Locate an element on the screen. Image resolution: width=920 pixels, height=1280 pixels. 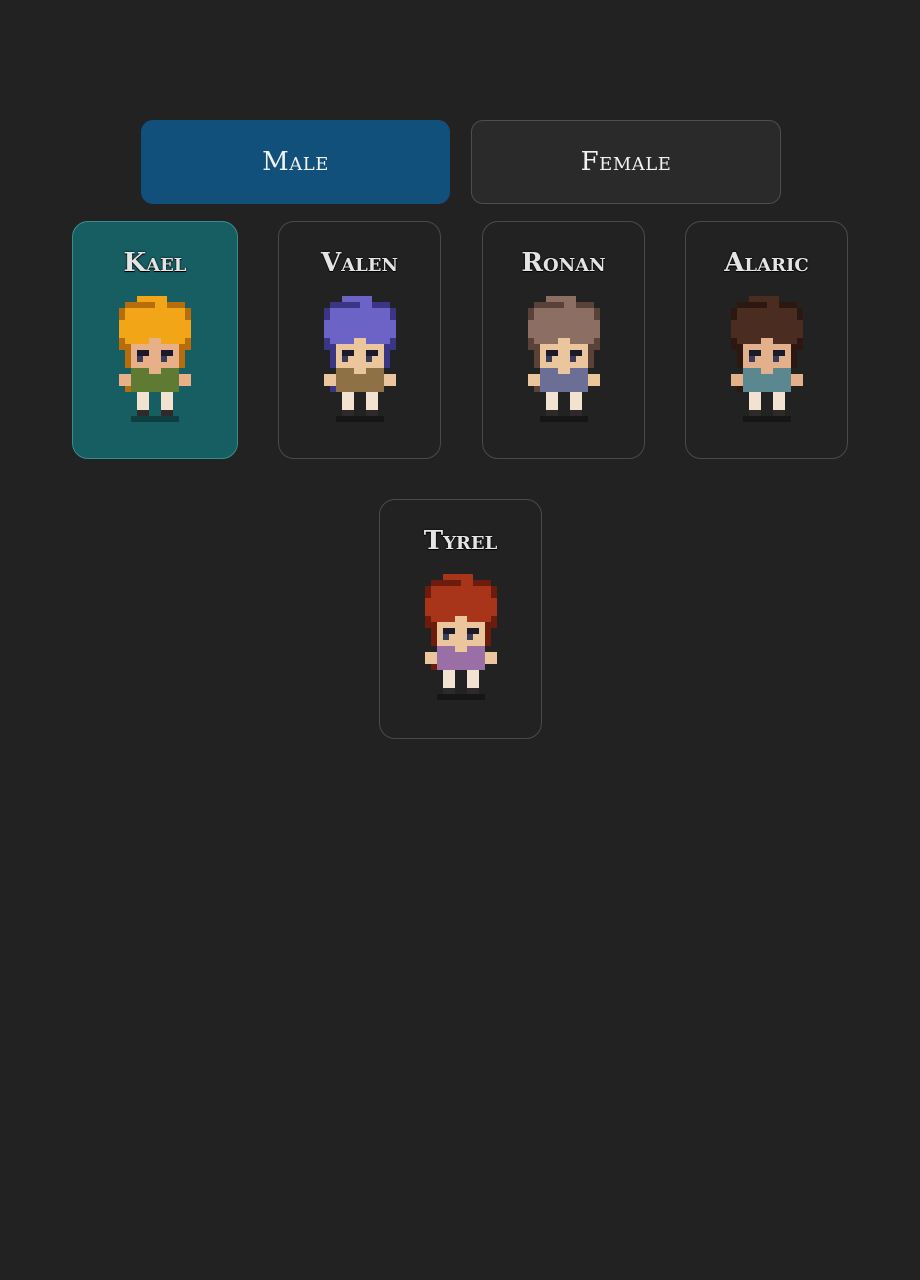
tab-female: Female is located at coordinates (626, 162).